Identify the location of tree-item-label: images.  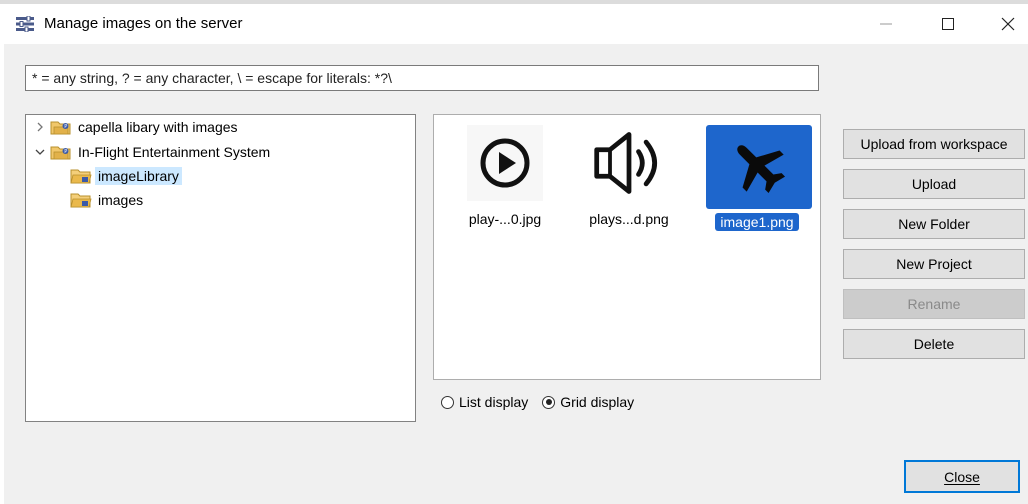
(121, 200).